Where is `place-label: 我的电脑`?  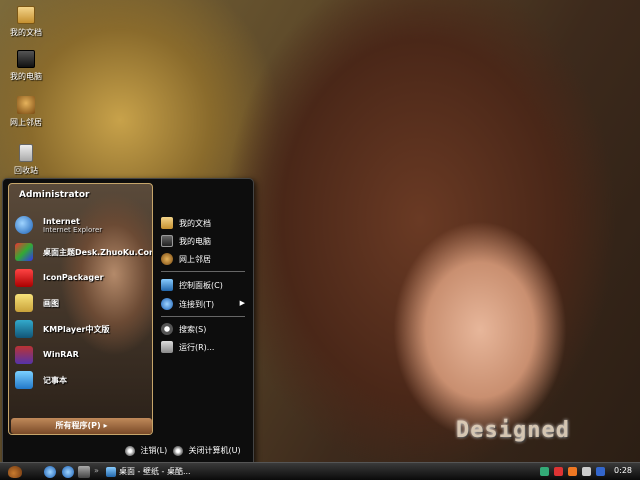 place-label: 我的电脑 is located at coordinates (195, 241).